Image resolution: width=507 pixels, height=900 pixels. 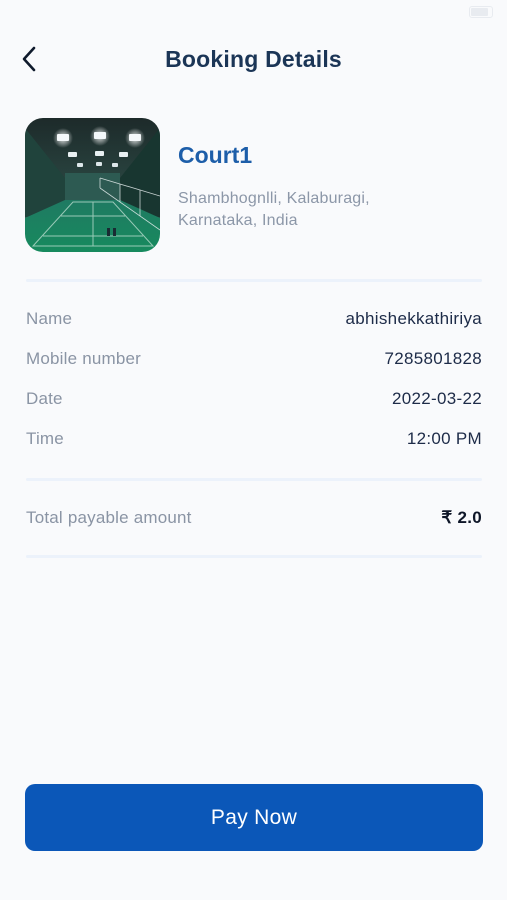 I want to click on court-image, so click(x=92, y=185).